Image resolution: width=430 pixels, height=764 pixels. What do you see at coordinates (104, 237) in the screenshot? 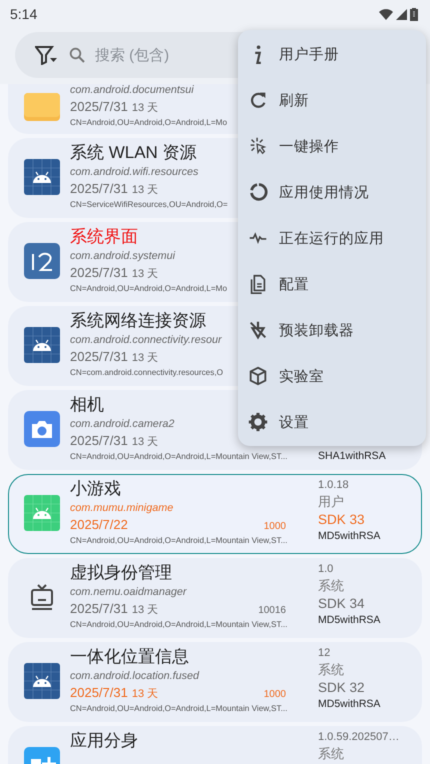
I see `app-name: 系统界面` at bounding box center [104, 237].